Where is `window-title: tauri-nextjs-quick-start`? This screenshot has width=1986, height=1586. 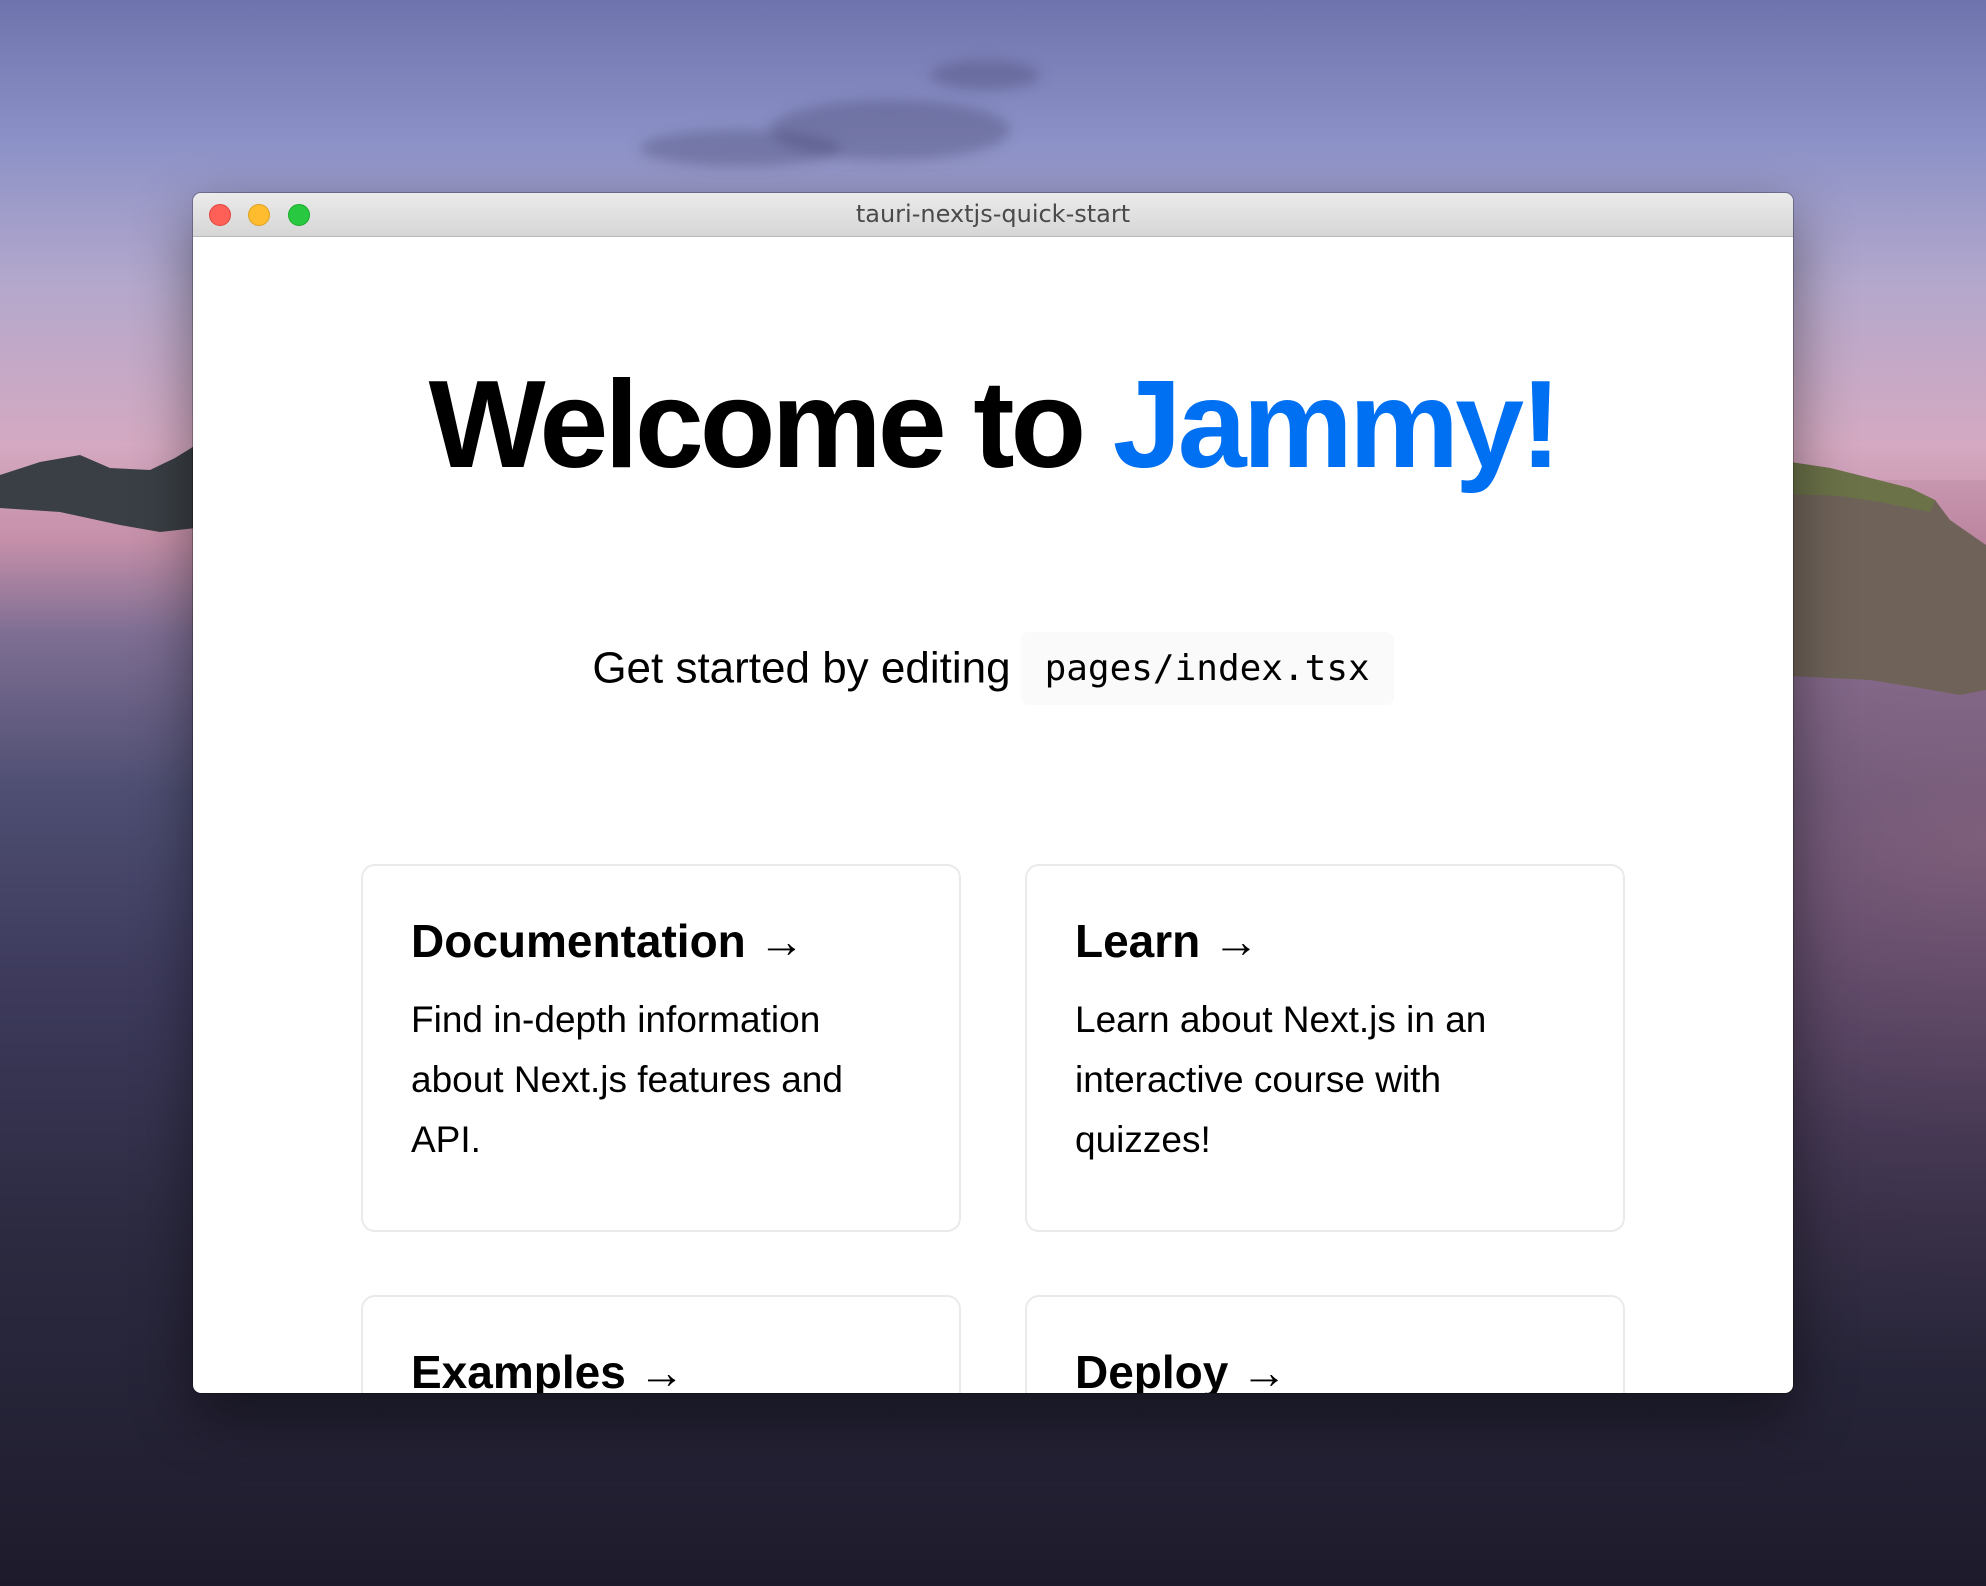
window-title: tauri-nextjs-quick-start is located at coordinates (993, 214).